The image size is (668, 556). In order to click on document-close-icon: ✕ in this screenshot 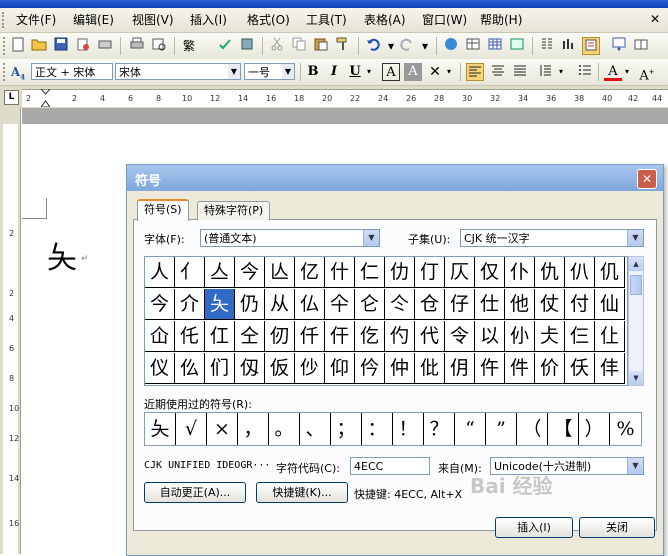, I will do `click(655, 19)`.